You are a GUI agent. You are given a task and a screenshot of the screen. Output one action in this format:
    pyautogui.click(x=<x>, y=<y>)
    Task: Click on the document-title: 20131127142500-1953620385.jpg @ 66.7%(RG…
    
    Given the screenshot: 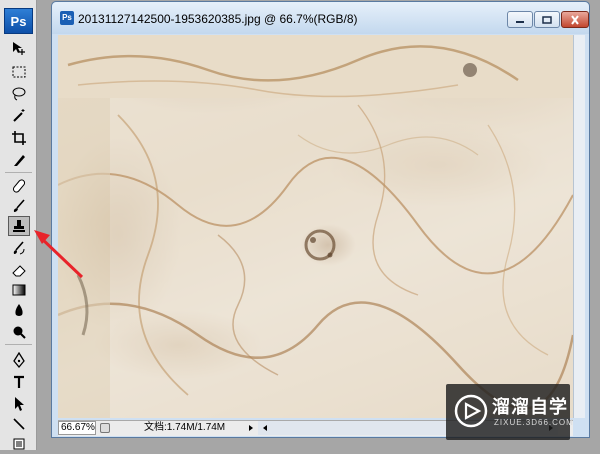 What is the action you would take?
    pyautogui.click(x=218, y=19)
    